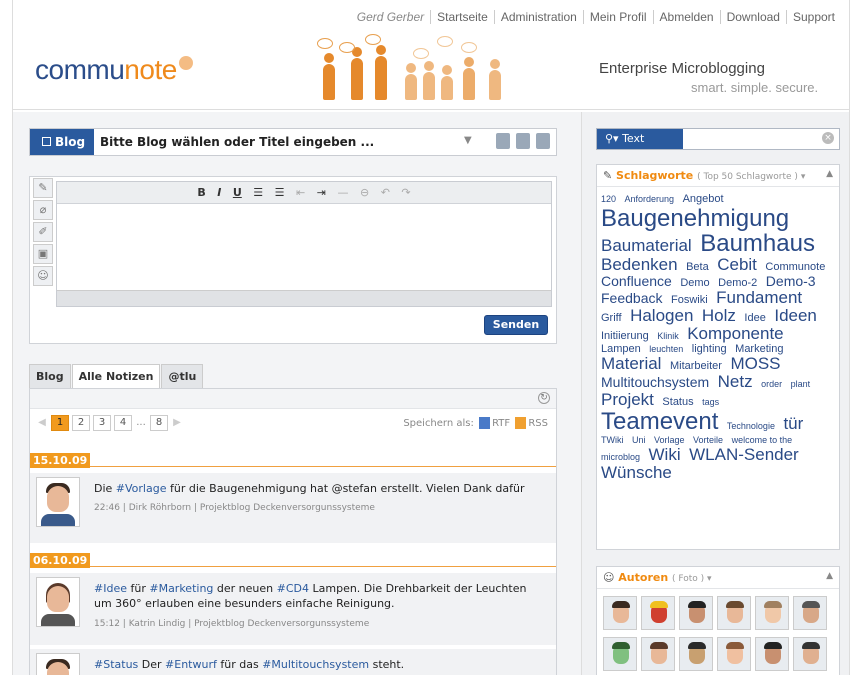 This screenshot has width=862, height=675. Describe the element at coordinates (688, 579) in the screenshot. I see `authors-subtitle: ( Foto )` at that location.